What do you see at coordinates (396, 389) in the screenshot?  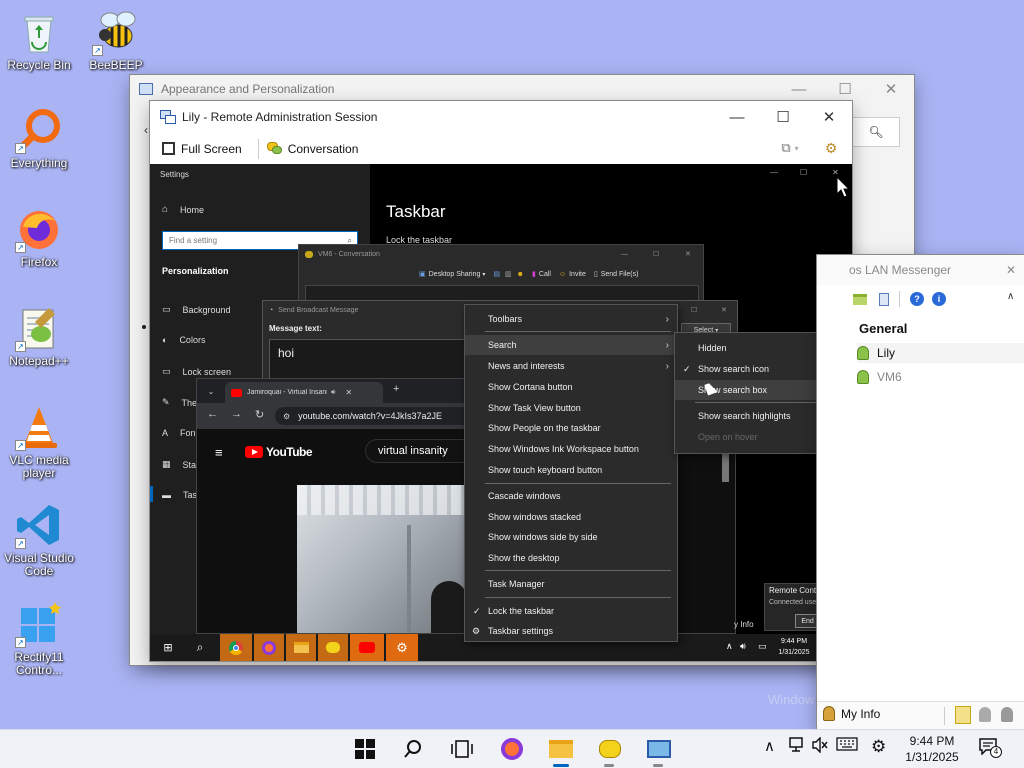 I see `new-tab-button: +` at bounding box center [396, 389].